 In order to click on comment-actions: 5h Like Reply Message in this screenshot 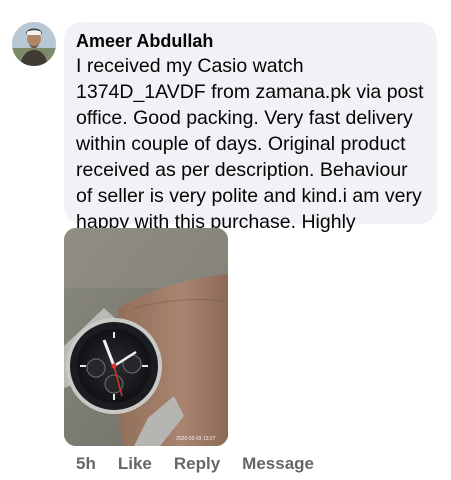, I will do `click(195, 464)`.